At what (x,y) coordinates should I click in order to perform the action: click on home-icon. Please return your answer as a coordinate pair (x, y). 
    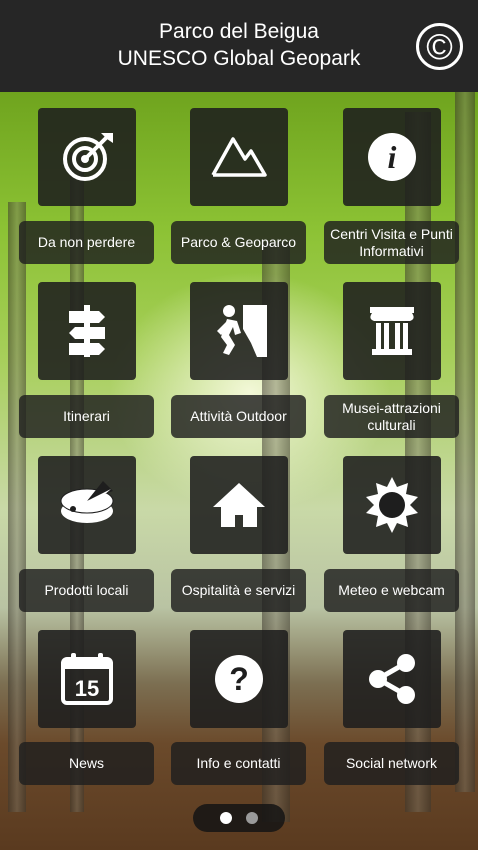
    Looking at the image, I should click on (239, 505).